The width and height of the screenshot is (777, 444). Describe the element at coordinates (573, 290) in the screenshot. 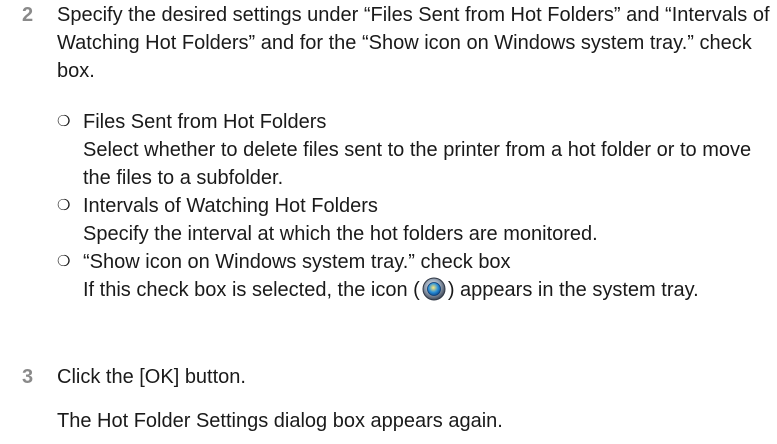

I see `bullet-description-end: ) appears in the system tray.` at that location.